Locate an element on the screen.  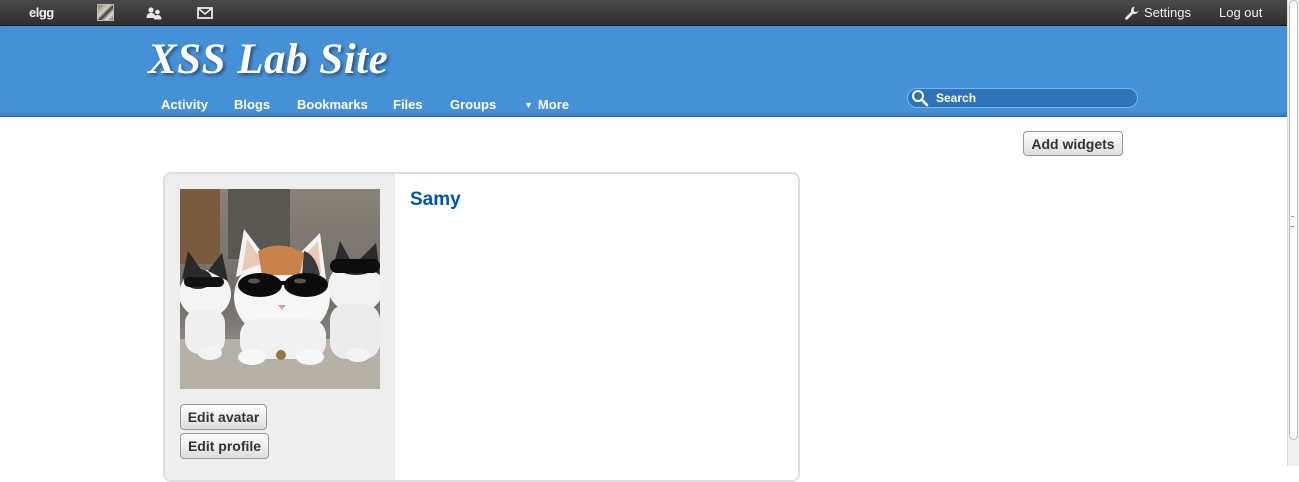
add-widgets-button: Add widgets is located at coordinates (1073, 143).